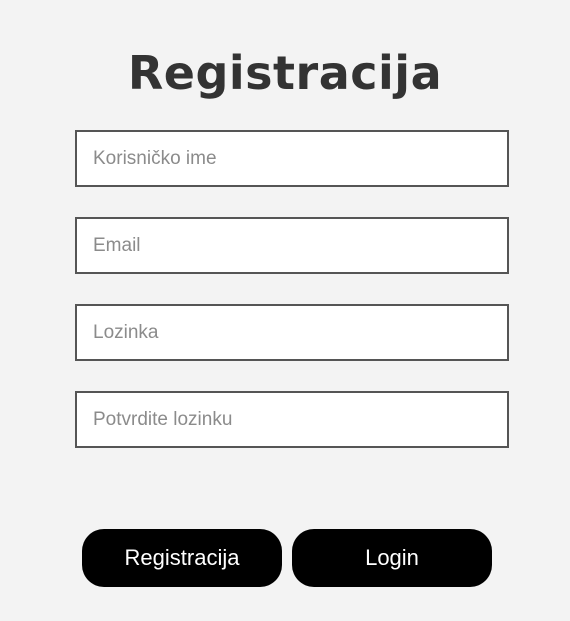 This screenshot has height=621, width=570. I want to click on register-button: Registracija, so click(182, 558).